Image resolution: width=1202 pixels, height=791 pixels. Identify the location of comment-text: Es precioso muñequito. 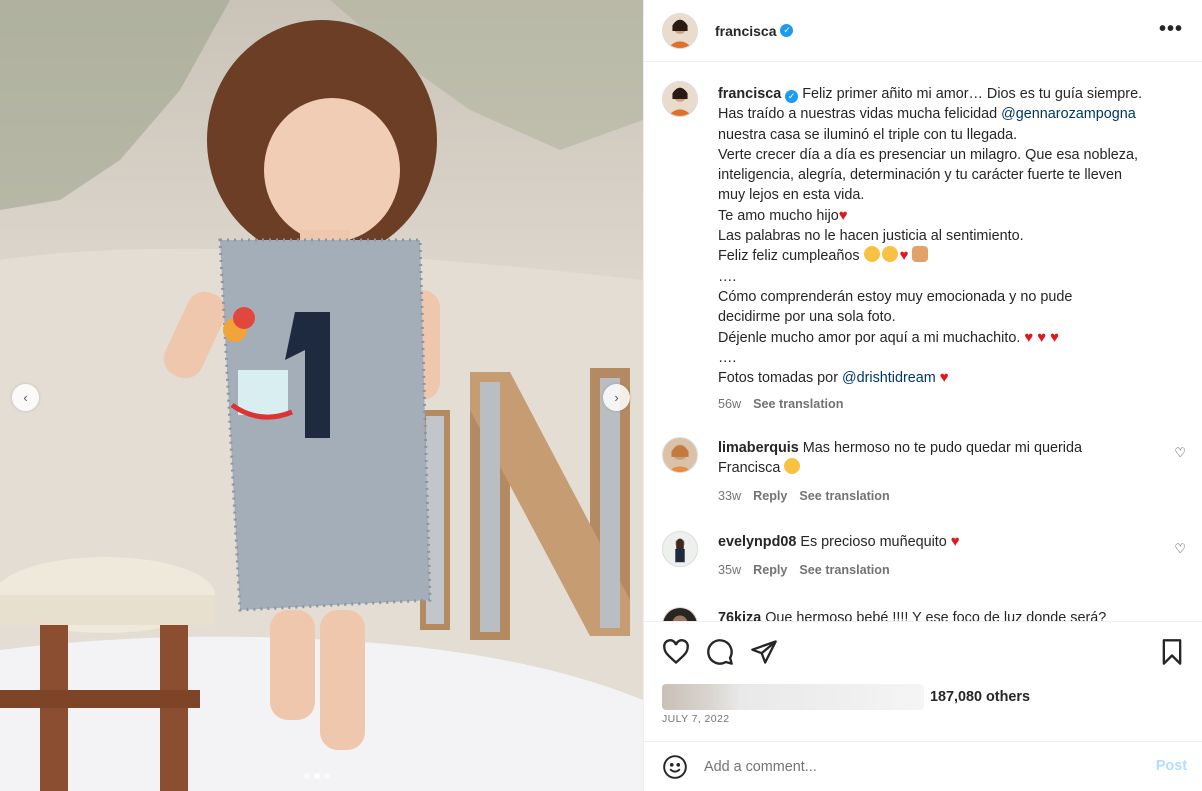
(873, 542).